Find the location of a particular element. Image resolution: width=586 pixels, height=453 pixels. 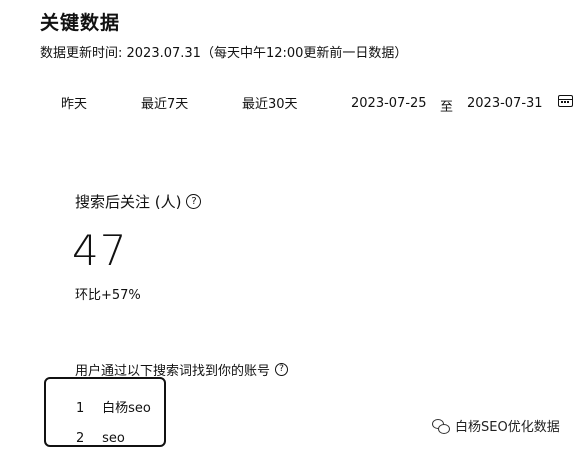

metric-label-text: 搜索后关注 (人) is located at coordinates (128, 202).